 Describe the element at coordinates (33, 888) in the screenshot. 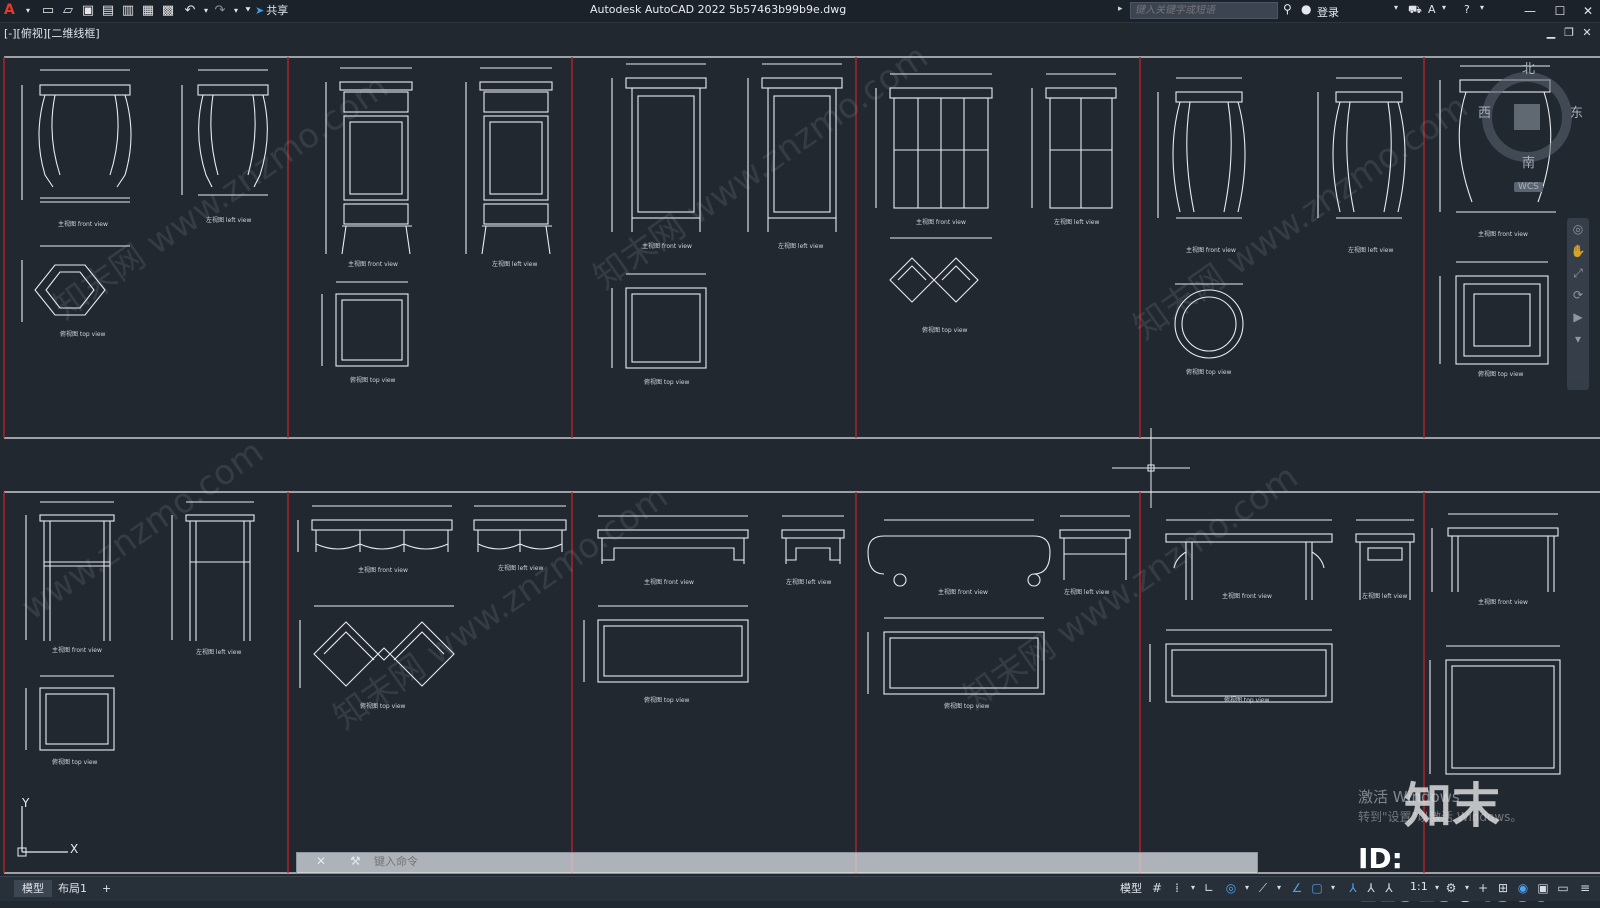

I see `tab-model: 模型` at that location.